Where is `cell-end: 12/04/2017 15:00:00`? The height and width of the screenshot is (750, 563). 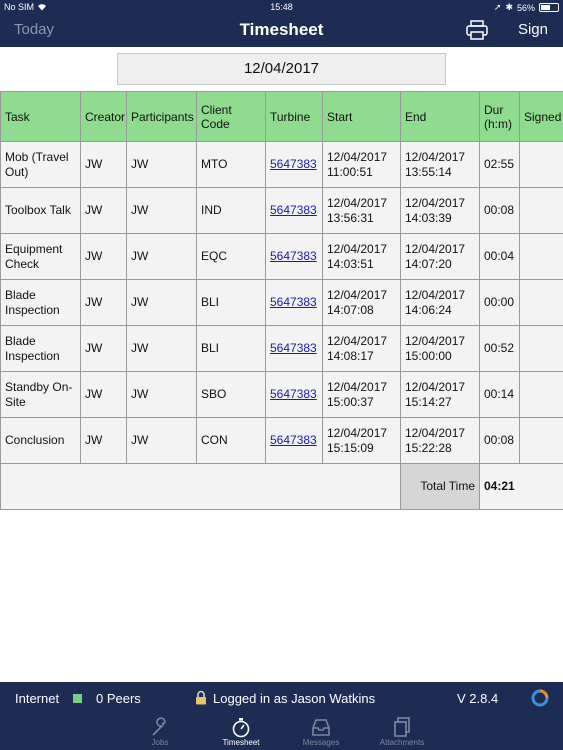
cell-end: 12/04/2017 15:00:00 is located at coordinates (440, 348).